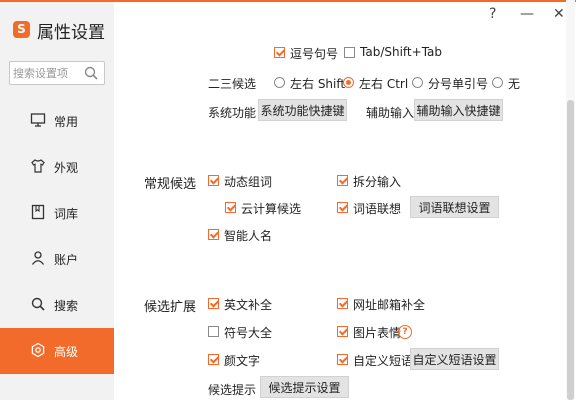 The width and height of the screenshot is (576, 400). Describe the element at coordinates (570, 250) in the screenshot. I see `scrollbar-thumb` at that location.